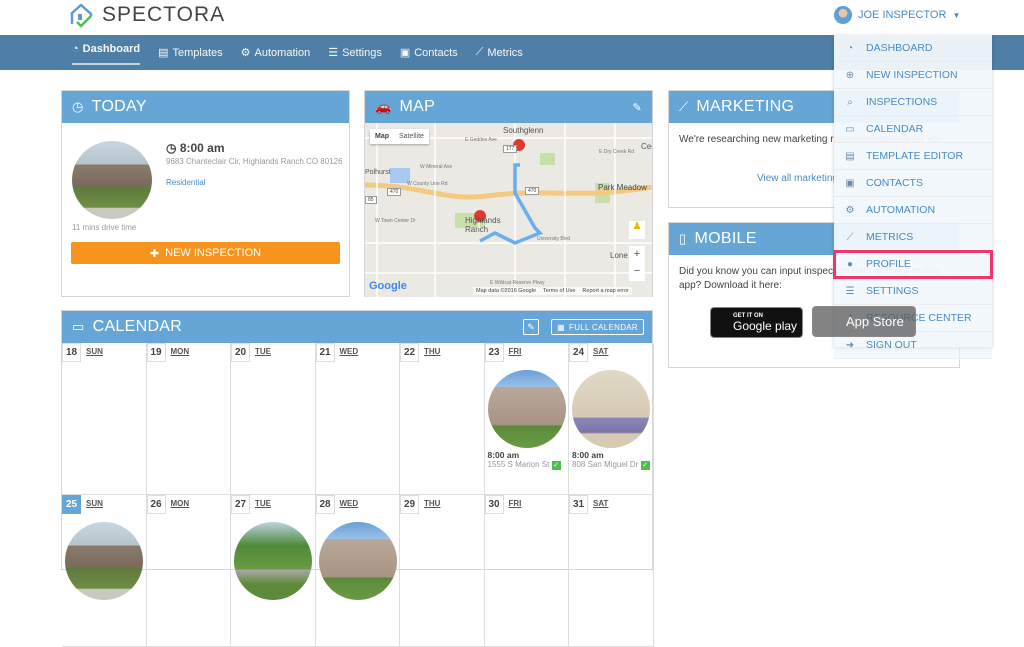 Image resolution: width=1024 pixels, height=647 pixels. What do you see at coordinates (499, 52) in the screenshot?
I see `nav-metrics: ⟋ Metrics` at bounding box center [499, 52].